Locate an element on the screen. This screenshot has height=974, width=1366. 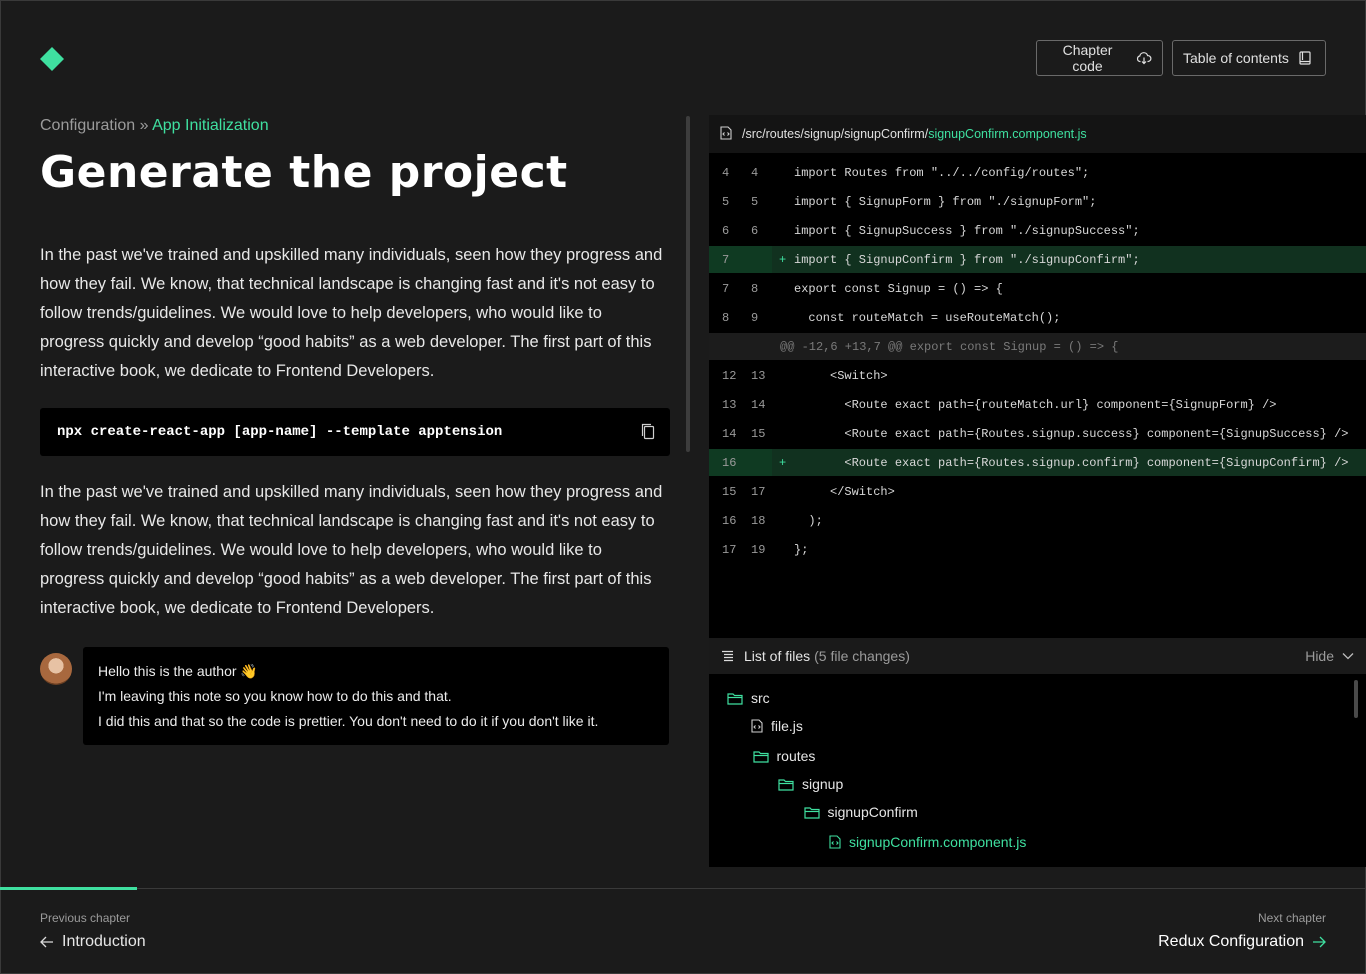
code-line: 17 19}; is located at coordinates (1037, 549).